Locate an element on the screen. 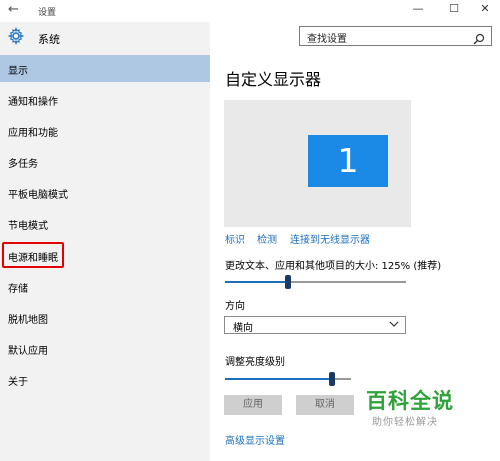 This screenshot has height=461, width=500. minimize-icon: — is located at coordinates (418, 8).